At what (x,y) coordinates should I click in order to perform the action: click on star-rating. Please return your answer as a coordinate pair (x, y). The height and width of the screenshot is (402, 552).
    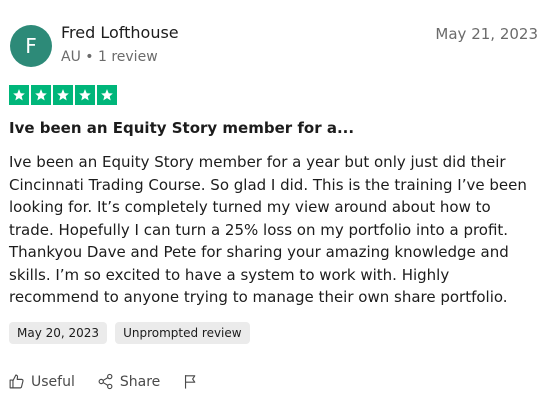
    Looking at the image, I should click on (63, 95).